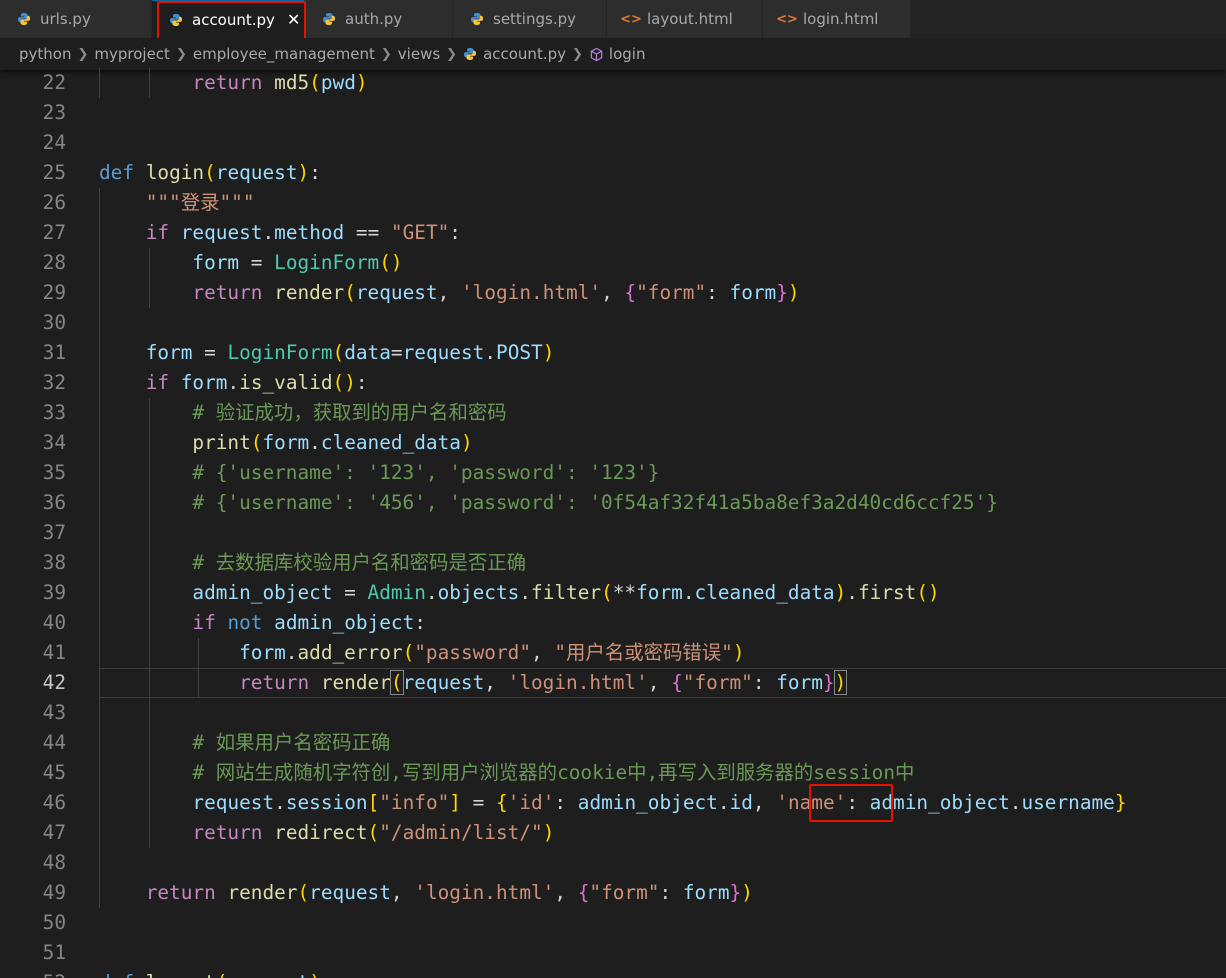  I want to click on code-line: 43, so click(613, 713).